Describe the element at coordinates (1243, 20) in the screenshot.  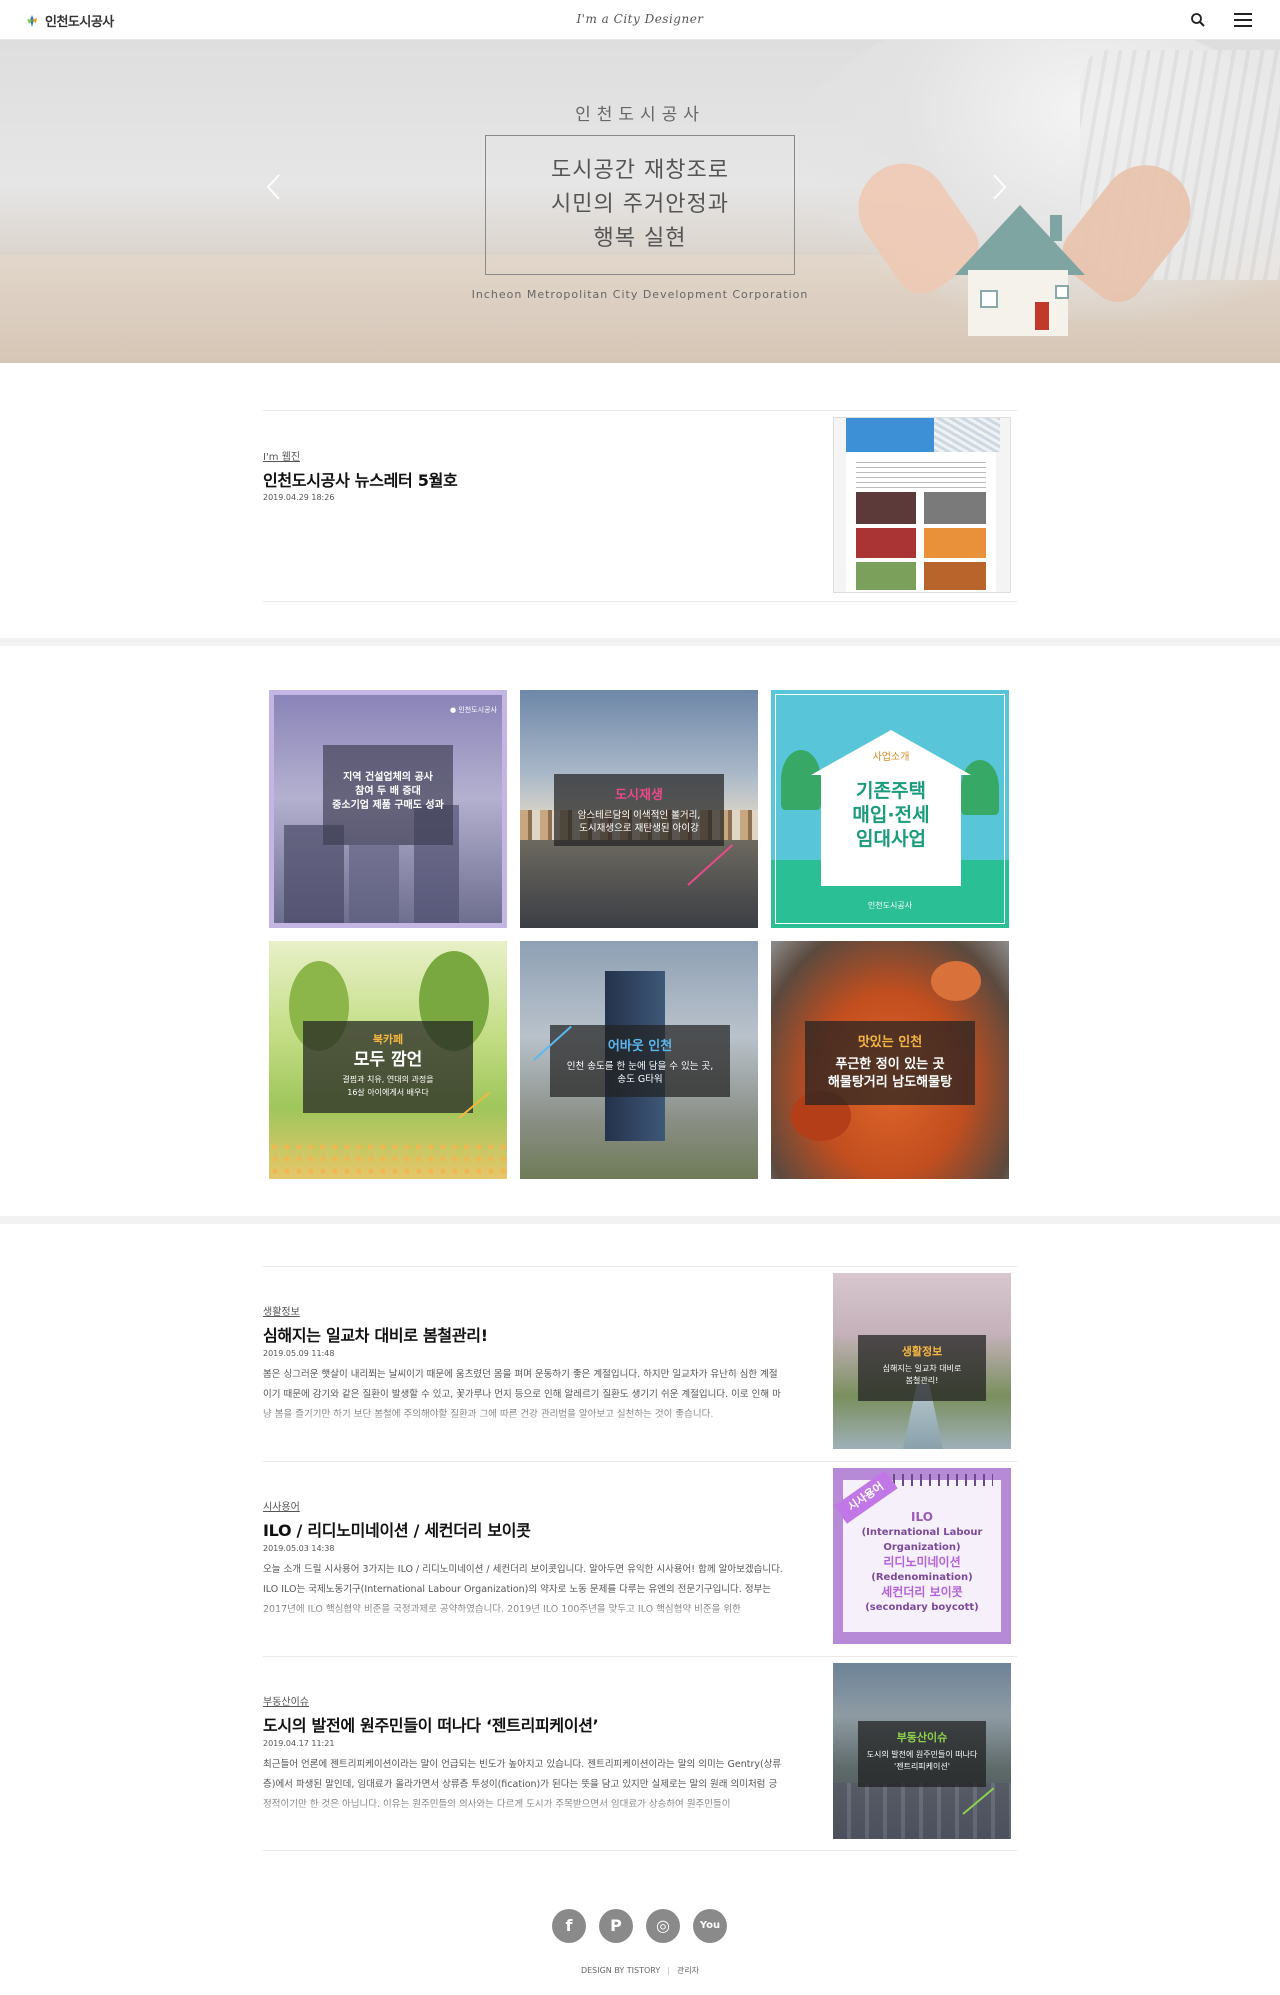
I see `menu-icon` at that location.